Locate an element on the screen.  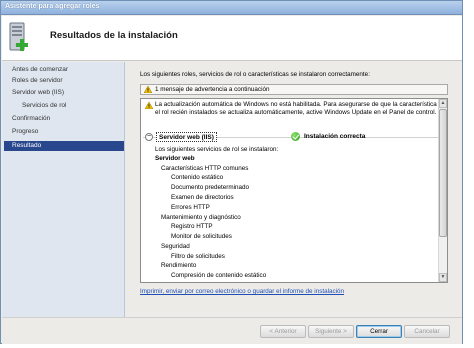
nav-item-servidor-web: Servidor web (IIS) is located at coordinates (67, 93).